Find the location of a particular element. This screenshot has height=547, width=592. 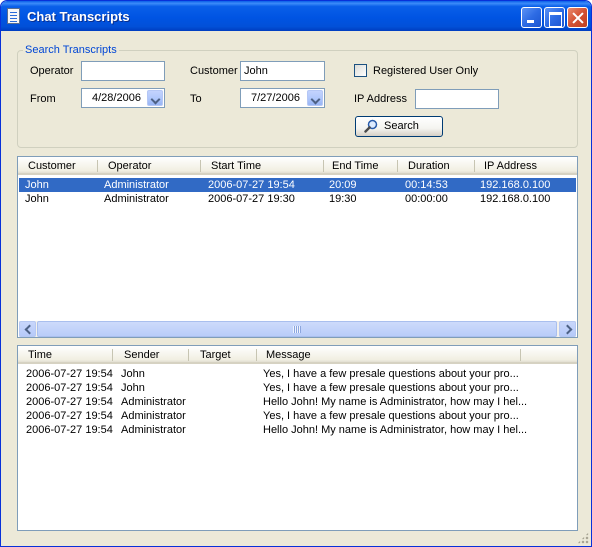

session-duration: 00:14:53 is located at coordinates (426, 185).